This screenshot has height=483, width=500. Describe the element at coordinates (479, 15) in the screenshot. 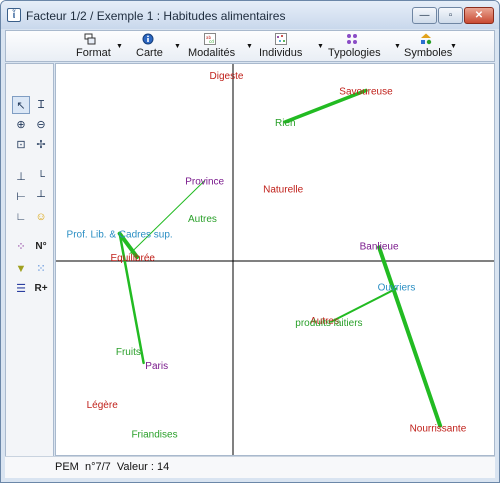

I see `close-button: ✕` at that location.